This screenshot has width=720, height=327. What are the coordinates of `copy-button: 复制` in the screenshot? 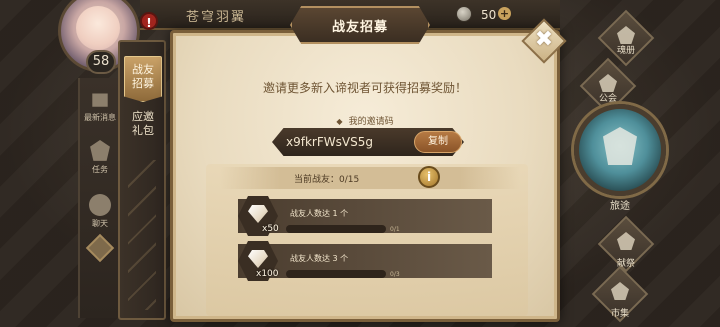 It's located at (438, 142).